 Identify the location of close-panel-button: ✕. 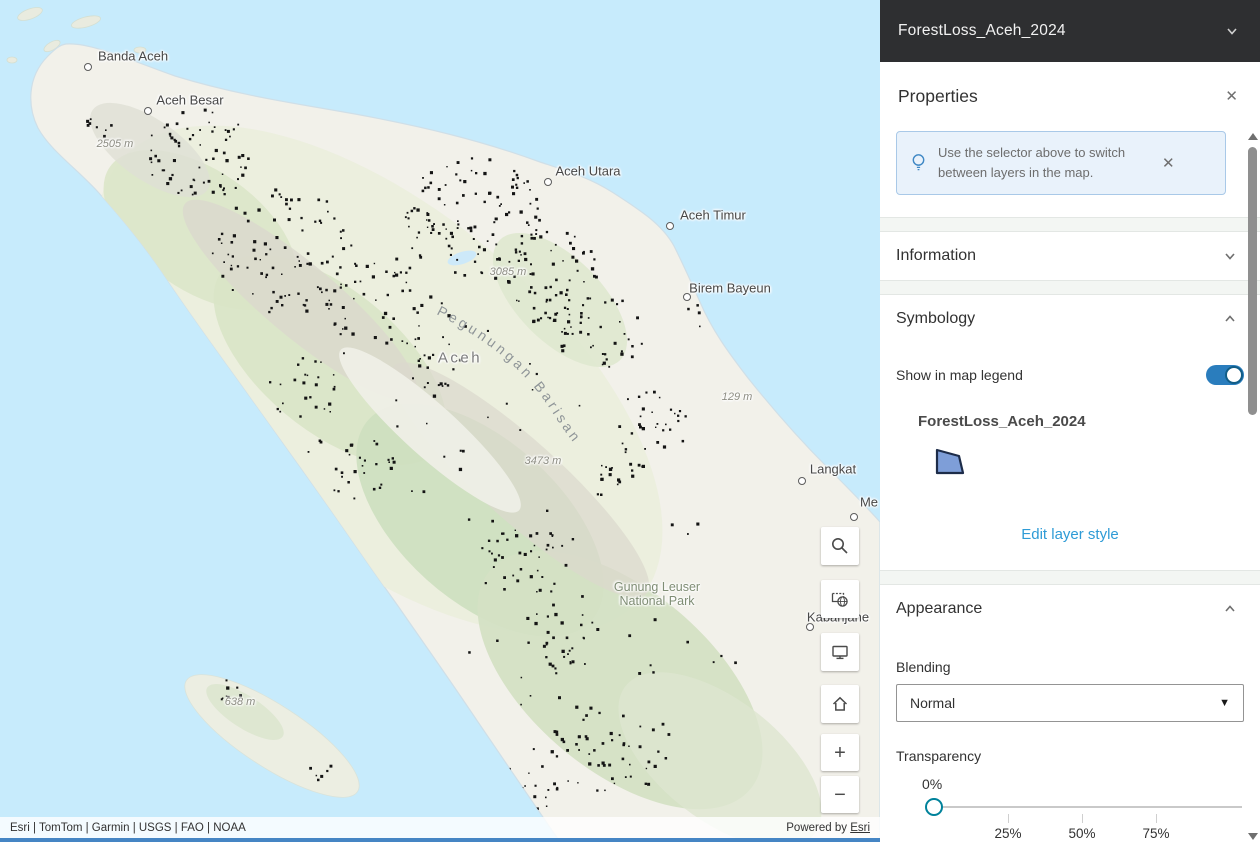
(1231, 96).